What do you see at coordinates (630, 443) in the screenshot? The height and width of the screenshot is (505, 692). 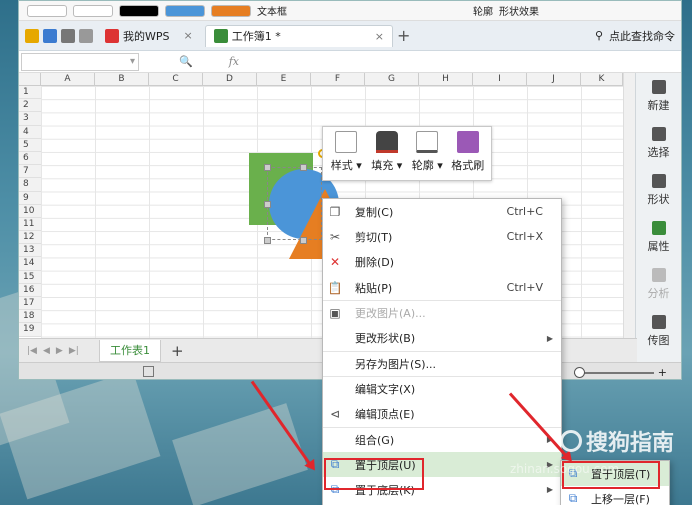 I see `watermark-brand: 搜狗指南` at bounding box center [630, 443].